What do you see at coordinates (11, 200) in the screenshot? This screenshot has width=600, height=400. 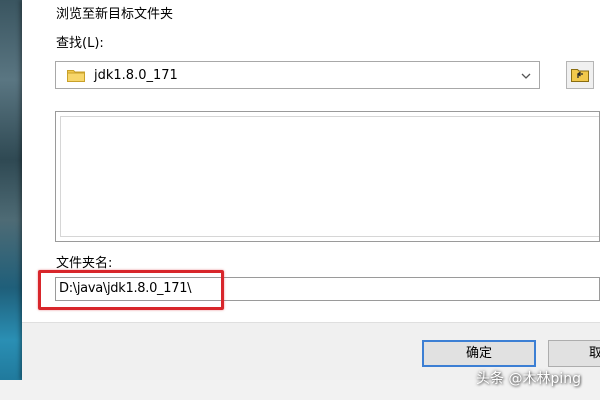 I see `desktop-wallpaper` at bounding box center [11, 200].